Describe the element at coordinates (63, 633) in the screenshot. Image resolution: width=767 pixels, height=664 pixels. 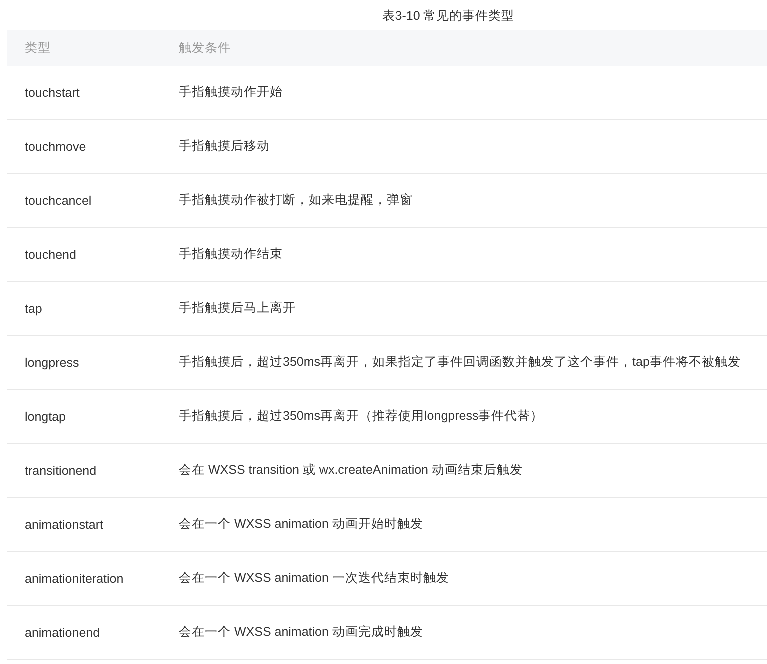
I see `table-cell-text: animationend` at that location.